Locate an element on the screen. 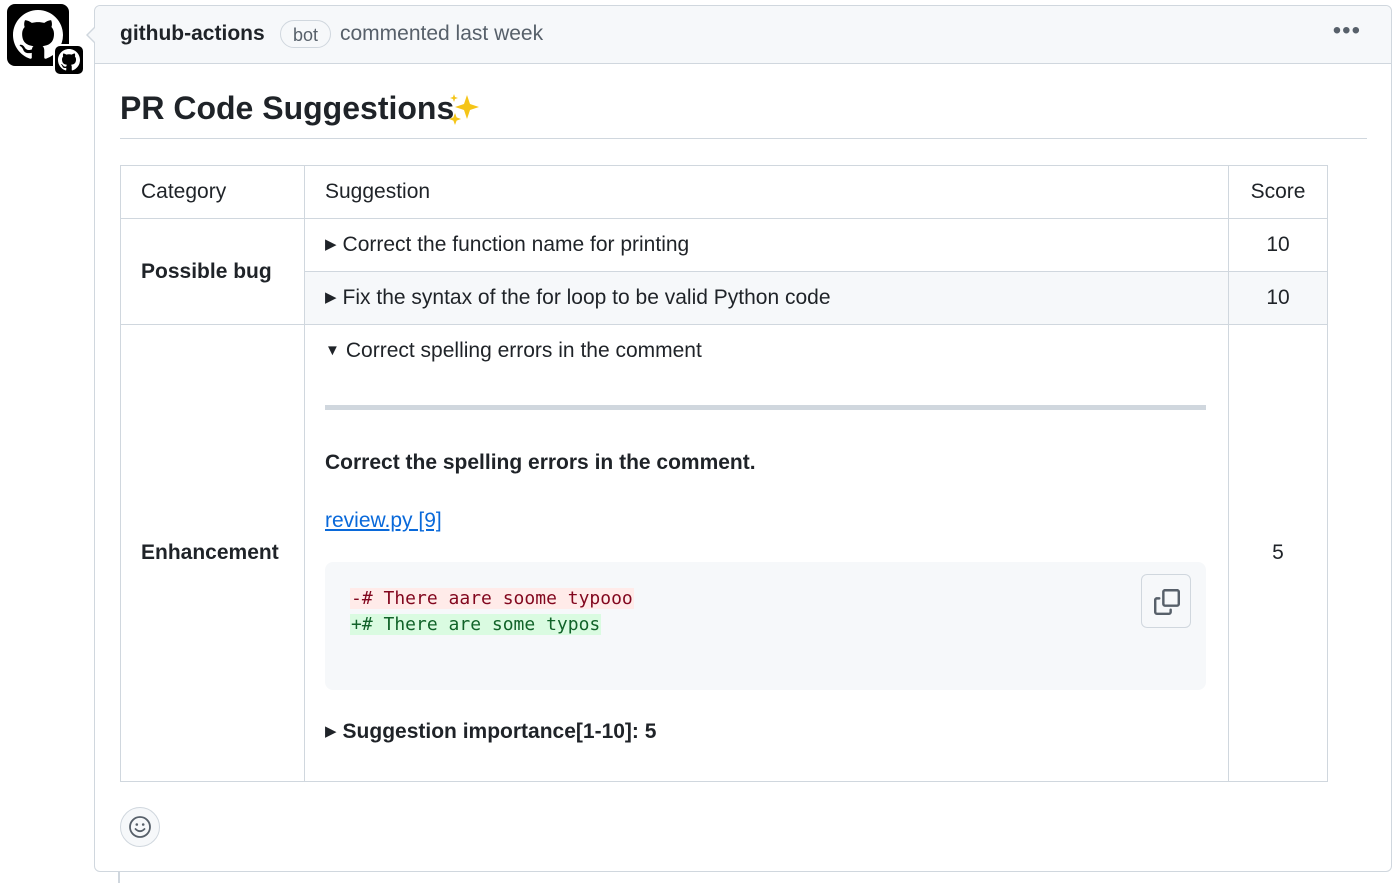 Image resolution: width=1400 pixels, height=883 pixels. header-category: Category is located at coordinates (212, 192).